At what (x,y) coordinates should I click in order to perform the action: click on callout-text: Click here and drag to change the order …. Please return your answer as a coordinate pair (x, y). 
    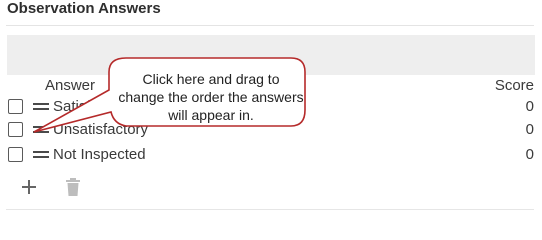
    Looking at the image, I should click on (211, 97).